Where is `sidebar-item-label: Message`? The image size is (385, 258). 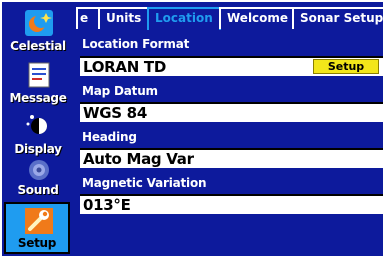
sidebar-item-label: Message is located at coordinates (38, 98).